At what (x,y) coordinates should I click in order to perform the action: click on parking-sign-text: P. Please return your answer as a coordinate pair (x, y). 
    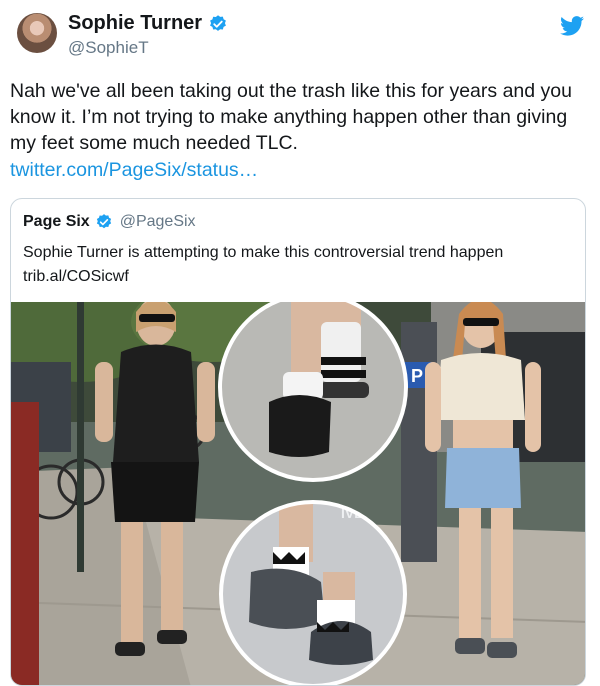
    Looking at the image, I should click on (417, 376).